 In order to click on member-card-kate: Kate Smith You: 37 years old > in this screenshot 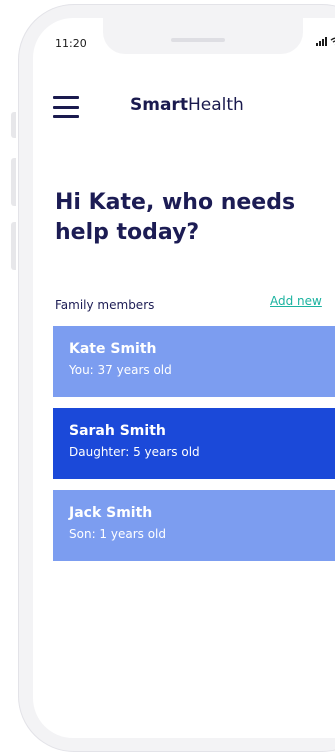, I will do `click(194, 361)`.